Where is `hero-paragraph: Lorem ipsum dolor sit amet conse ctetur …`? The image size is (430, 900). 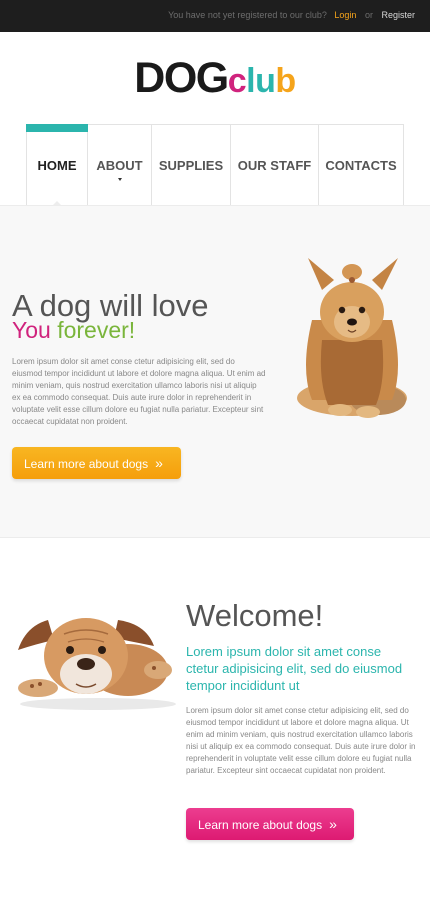
hero-paragraph: Lorem ipsum dolor sit amet conse ctetur … is located at coordinates (139, 391).